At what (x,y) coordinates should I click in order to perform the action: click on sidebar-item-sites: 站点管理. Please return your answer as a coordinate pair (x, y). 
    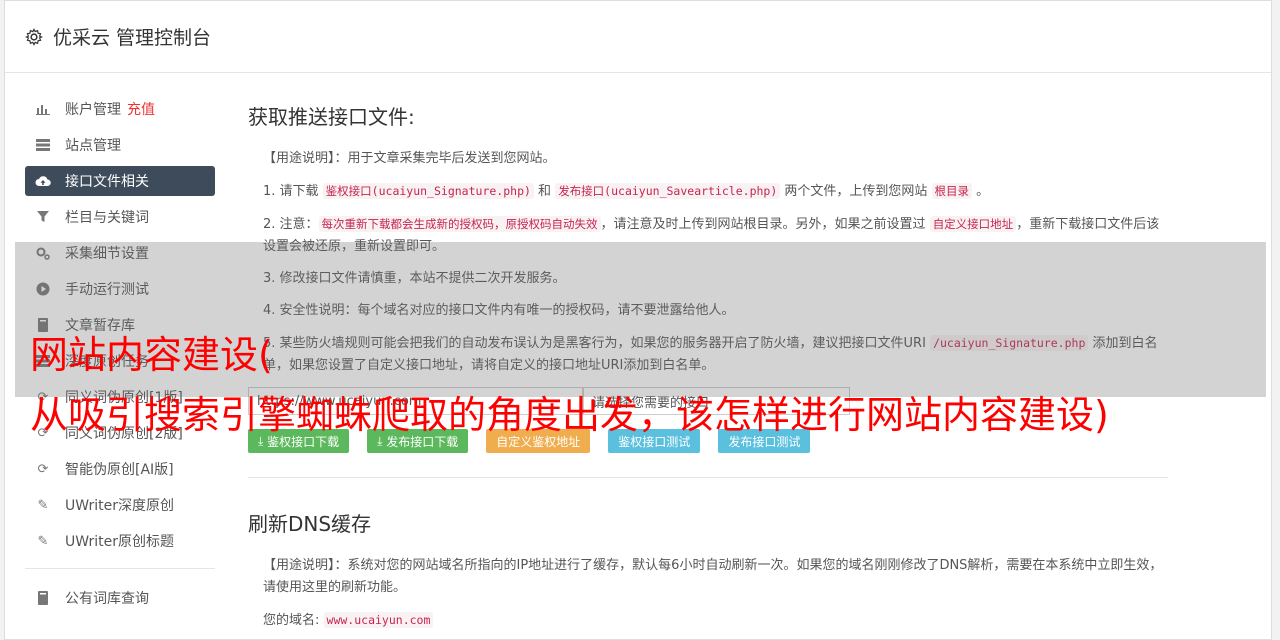
    Looking at the image, I should click on (120, 145).